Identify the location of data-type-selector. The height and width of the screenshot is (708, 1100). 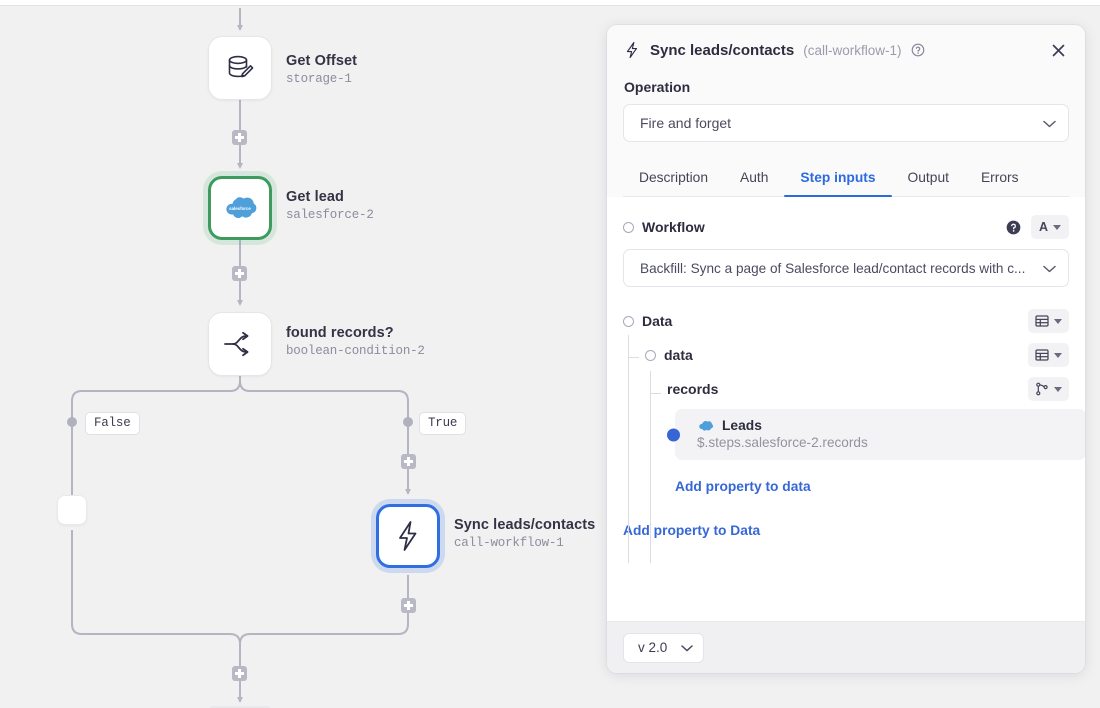
(1048, 321).